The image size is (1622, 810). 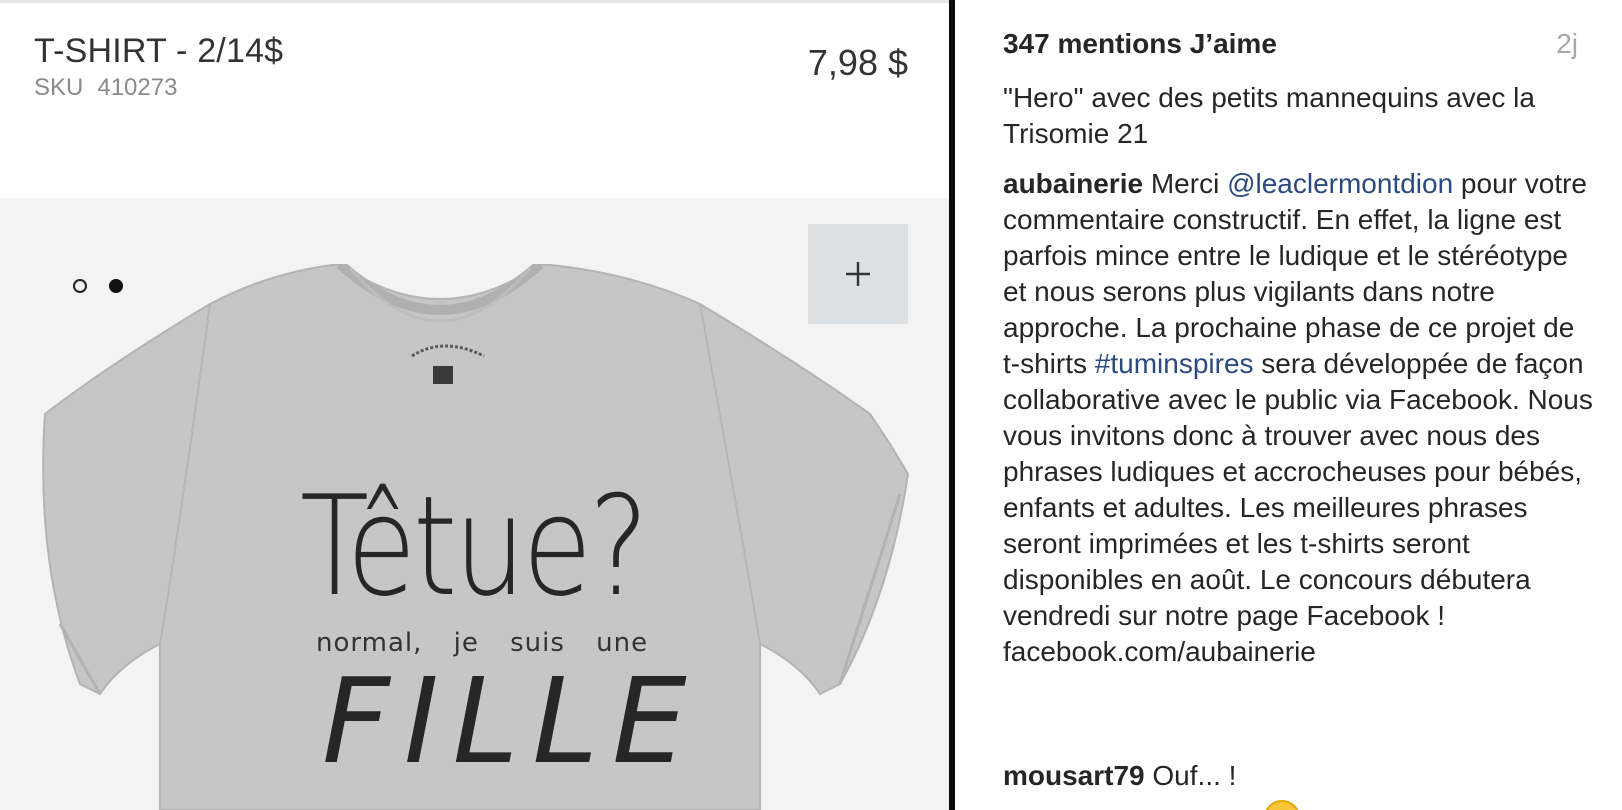 What do you see at coordinates (1140, 44) in the screenshot?
I see `likes-count: 347 mentions J’aime` at bounding box center [1140, 44].